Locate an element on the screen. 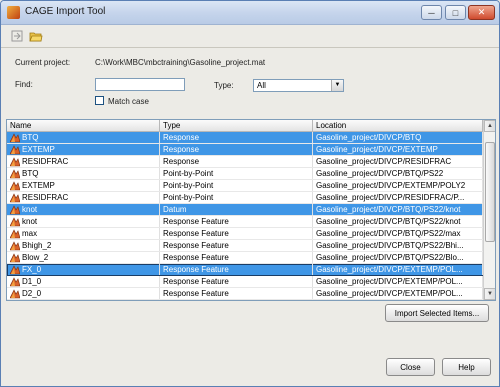 Image resolution: width=500 pixels, height=387 pixels. cell-location: Gasoline_project/DIVCP/BTQ/PS22 is located at coordinates (398, 173).